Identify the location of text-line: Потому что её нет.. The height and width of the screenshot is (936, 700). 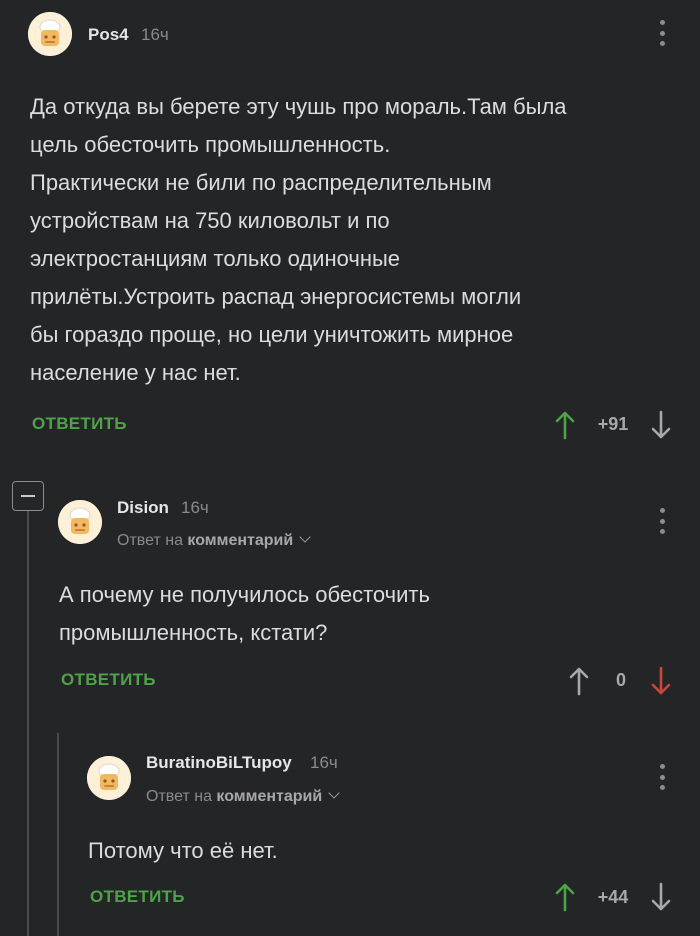
(183, 850).